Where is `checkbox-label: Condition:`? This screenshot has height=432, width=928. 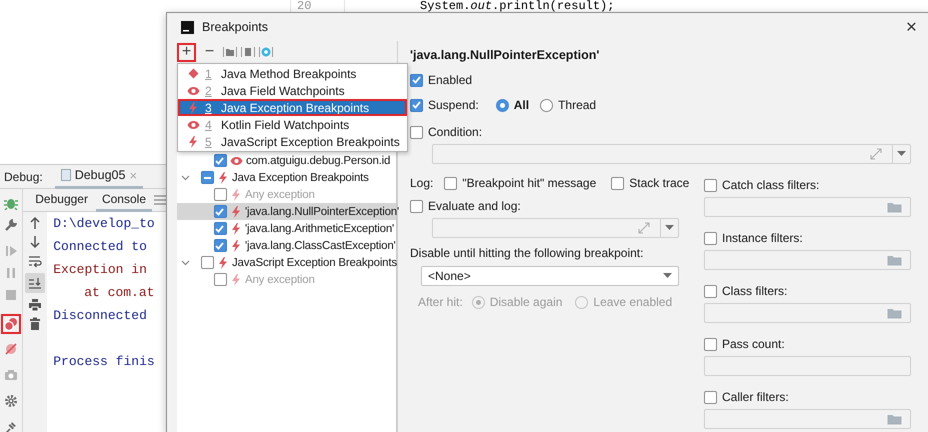
checkbox-label: Condition: is located at coordinates (455, 132).